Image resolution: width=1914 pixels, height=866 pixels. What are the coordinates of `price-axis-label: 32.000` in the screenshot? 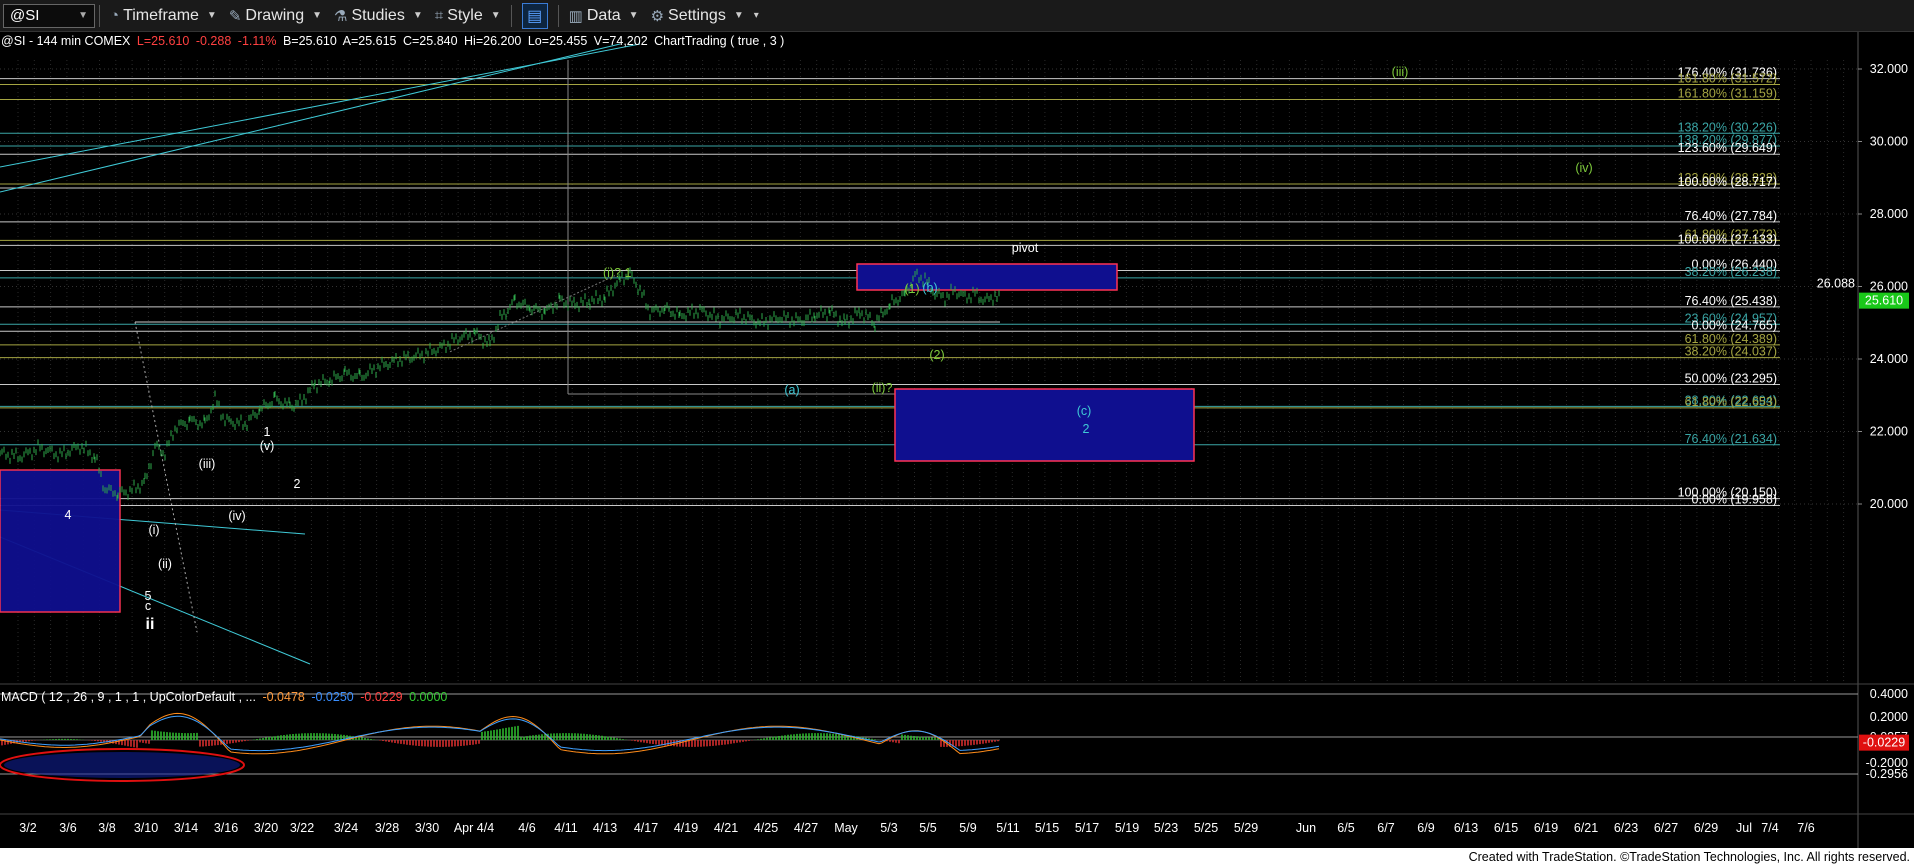 It's located at (1889, 69).